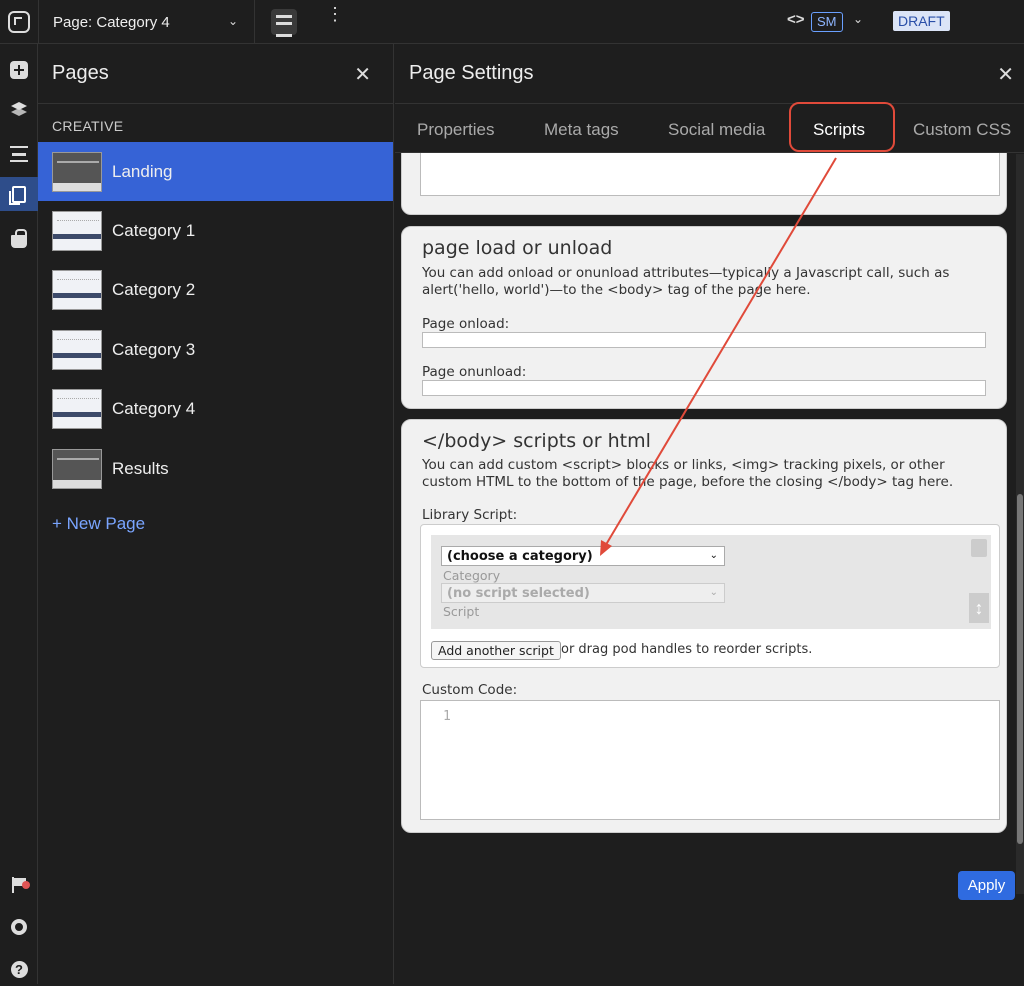 Image resolution: width=1024 pixels, height=986 pixels. What do you see at coordinates (284, 23) in the screenshot?
I see `layout-toggle-button` at bounding box center [284, 23].